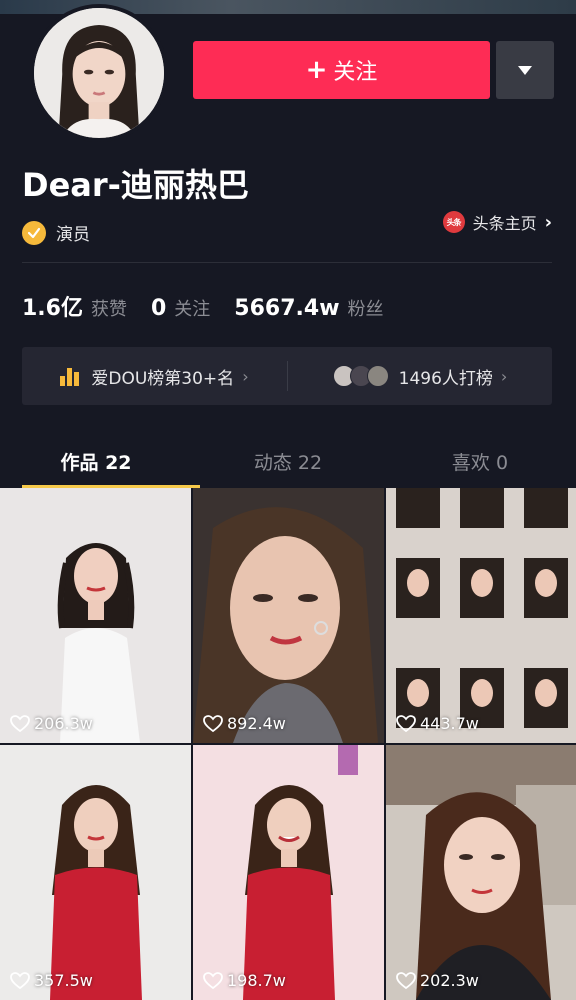 The height and width of the screenshot is (1000, 576). I want to click on video-like-count: 206.3w, so click(51, 723).